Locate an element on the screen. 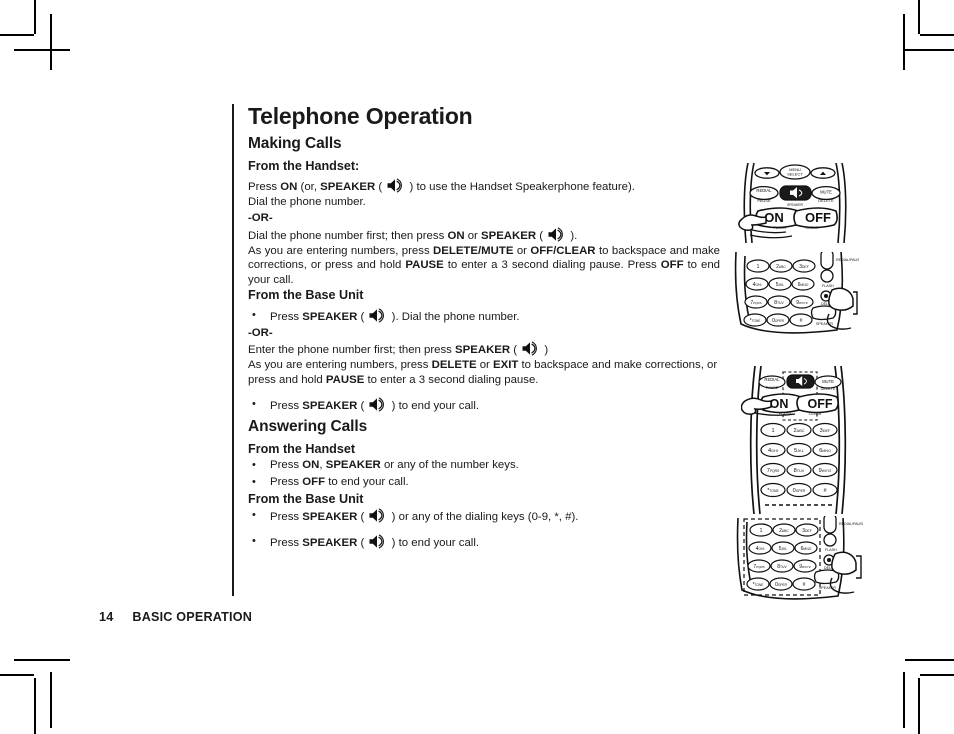 This screenshot has width=954, height=734. list-item: • Press SPEAKER ( ) to end your call. is located at coordinates (484, 542).